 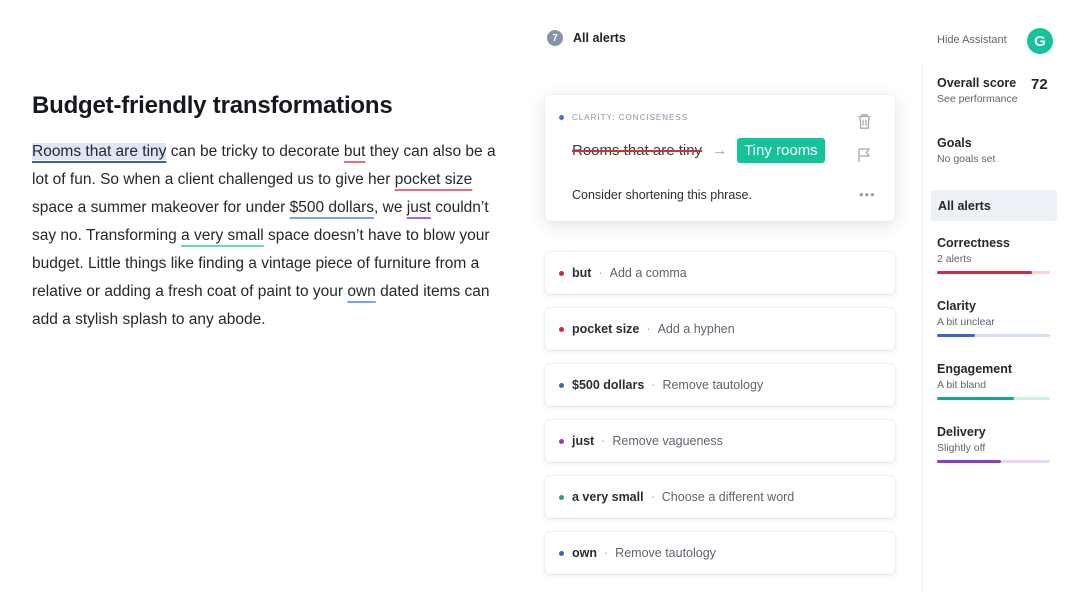 What do you see at coordinates (584, 553) in the screenshot?
I see `alert-word: own` at bounding box center [584, 553].